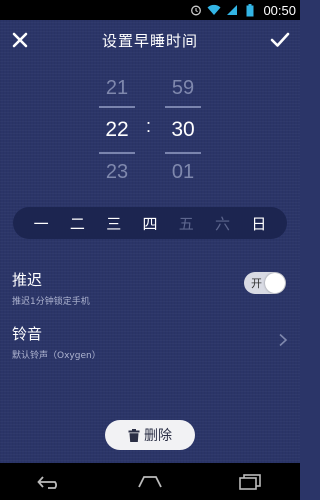 This screenshot has height=500, width=320. What do you see at coordinates (256, 283) in the screenshot?
I see `toggle-label: 开` at bounding box center [256, 283].